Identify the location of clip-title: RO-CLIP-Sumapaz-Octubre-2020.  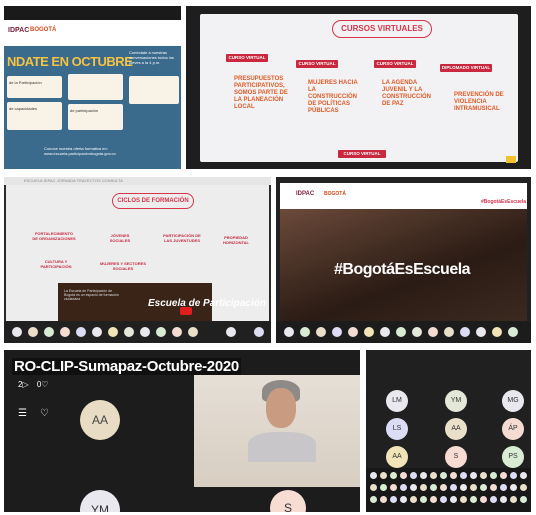
(126, 366).